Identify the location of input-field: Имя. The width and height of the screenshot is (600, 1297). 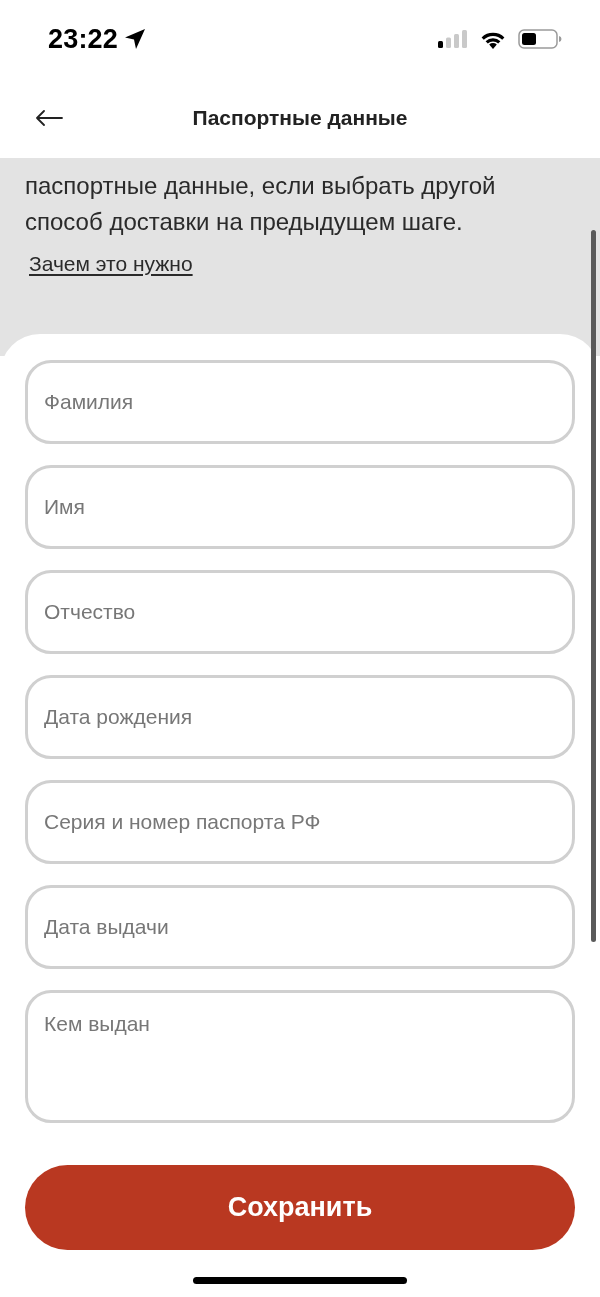
(300, 507).